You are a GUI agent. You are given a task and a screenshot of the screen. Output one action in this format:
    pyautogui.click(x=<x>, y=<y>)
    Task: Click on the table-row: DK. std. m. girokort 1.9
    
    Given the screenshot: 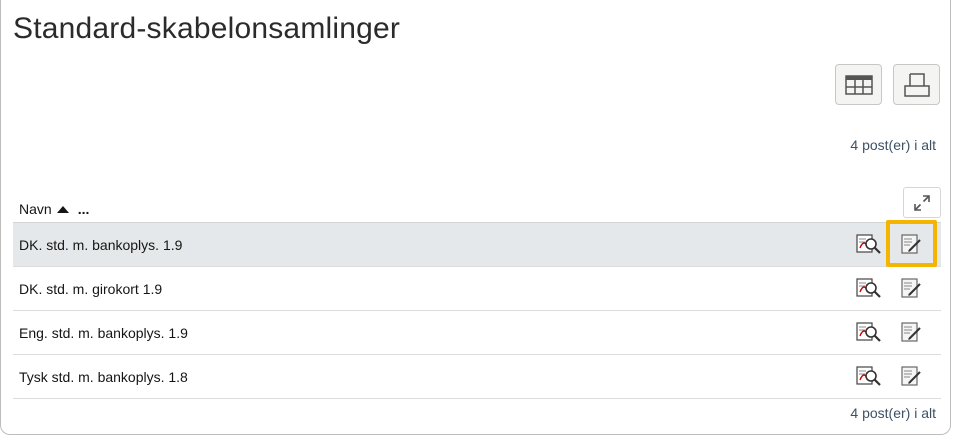 What is the action you would take?
    pyautogui.click(x=477, y=289)
    